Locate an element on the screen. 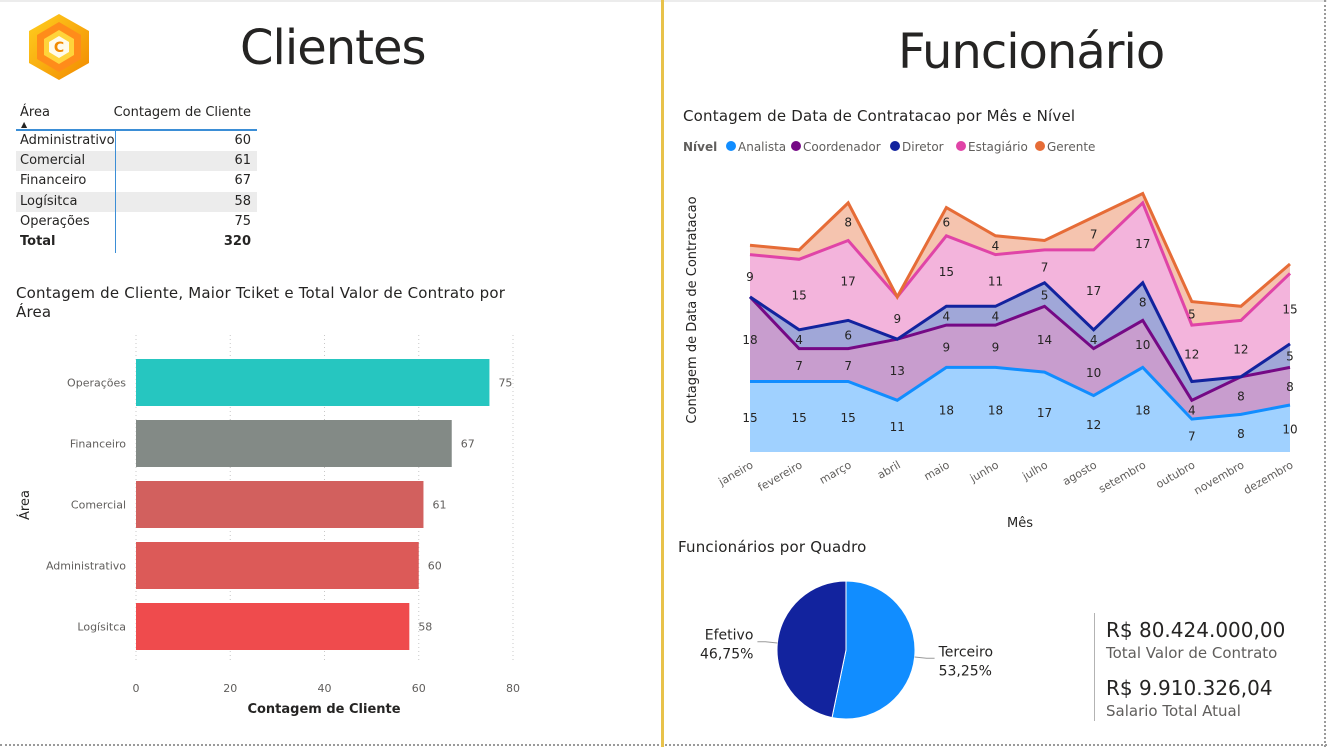  legend-label-diretor: Diretor is located at coordinates (923, 147).